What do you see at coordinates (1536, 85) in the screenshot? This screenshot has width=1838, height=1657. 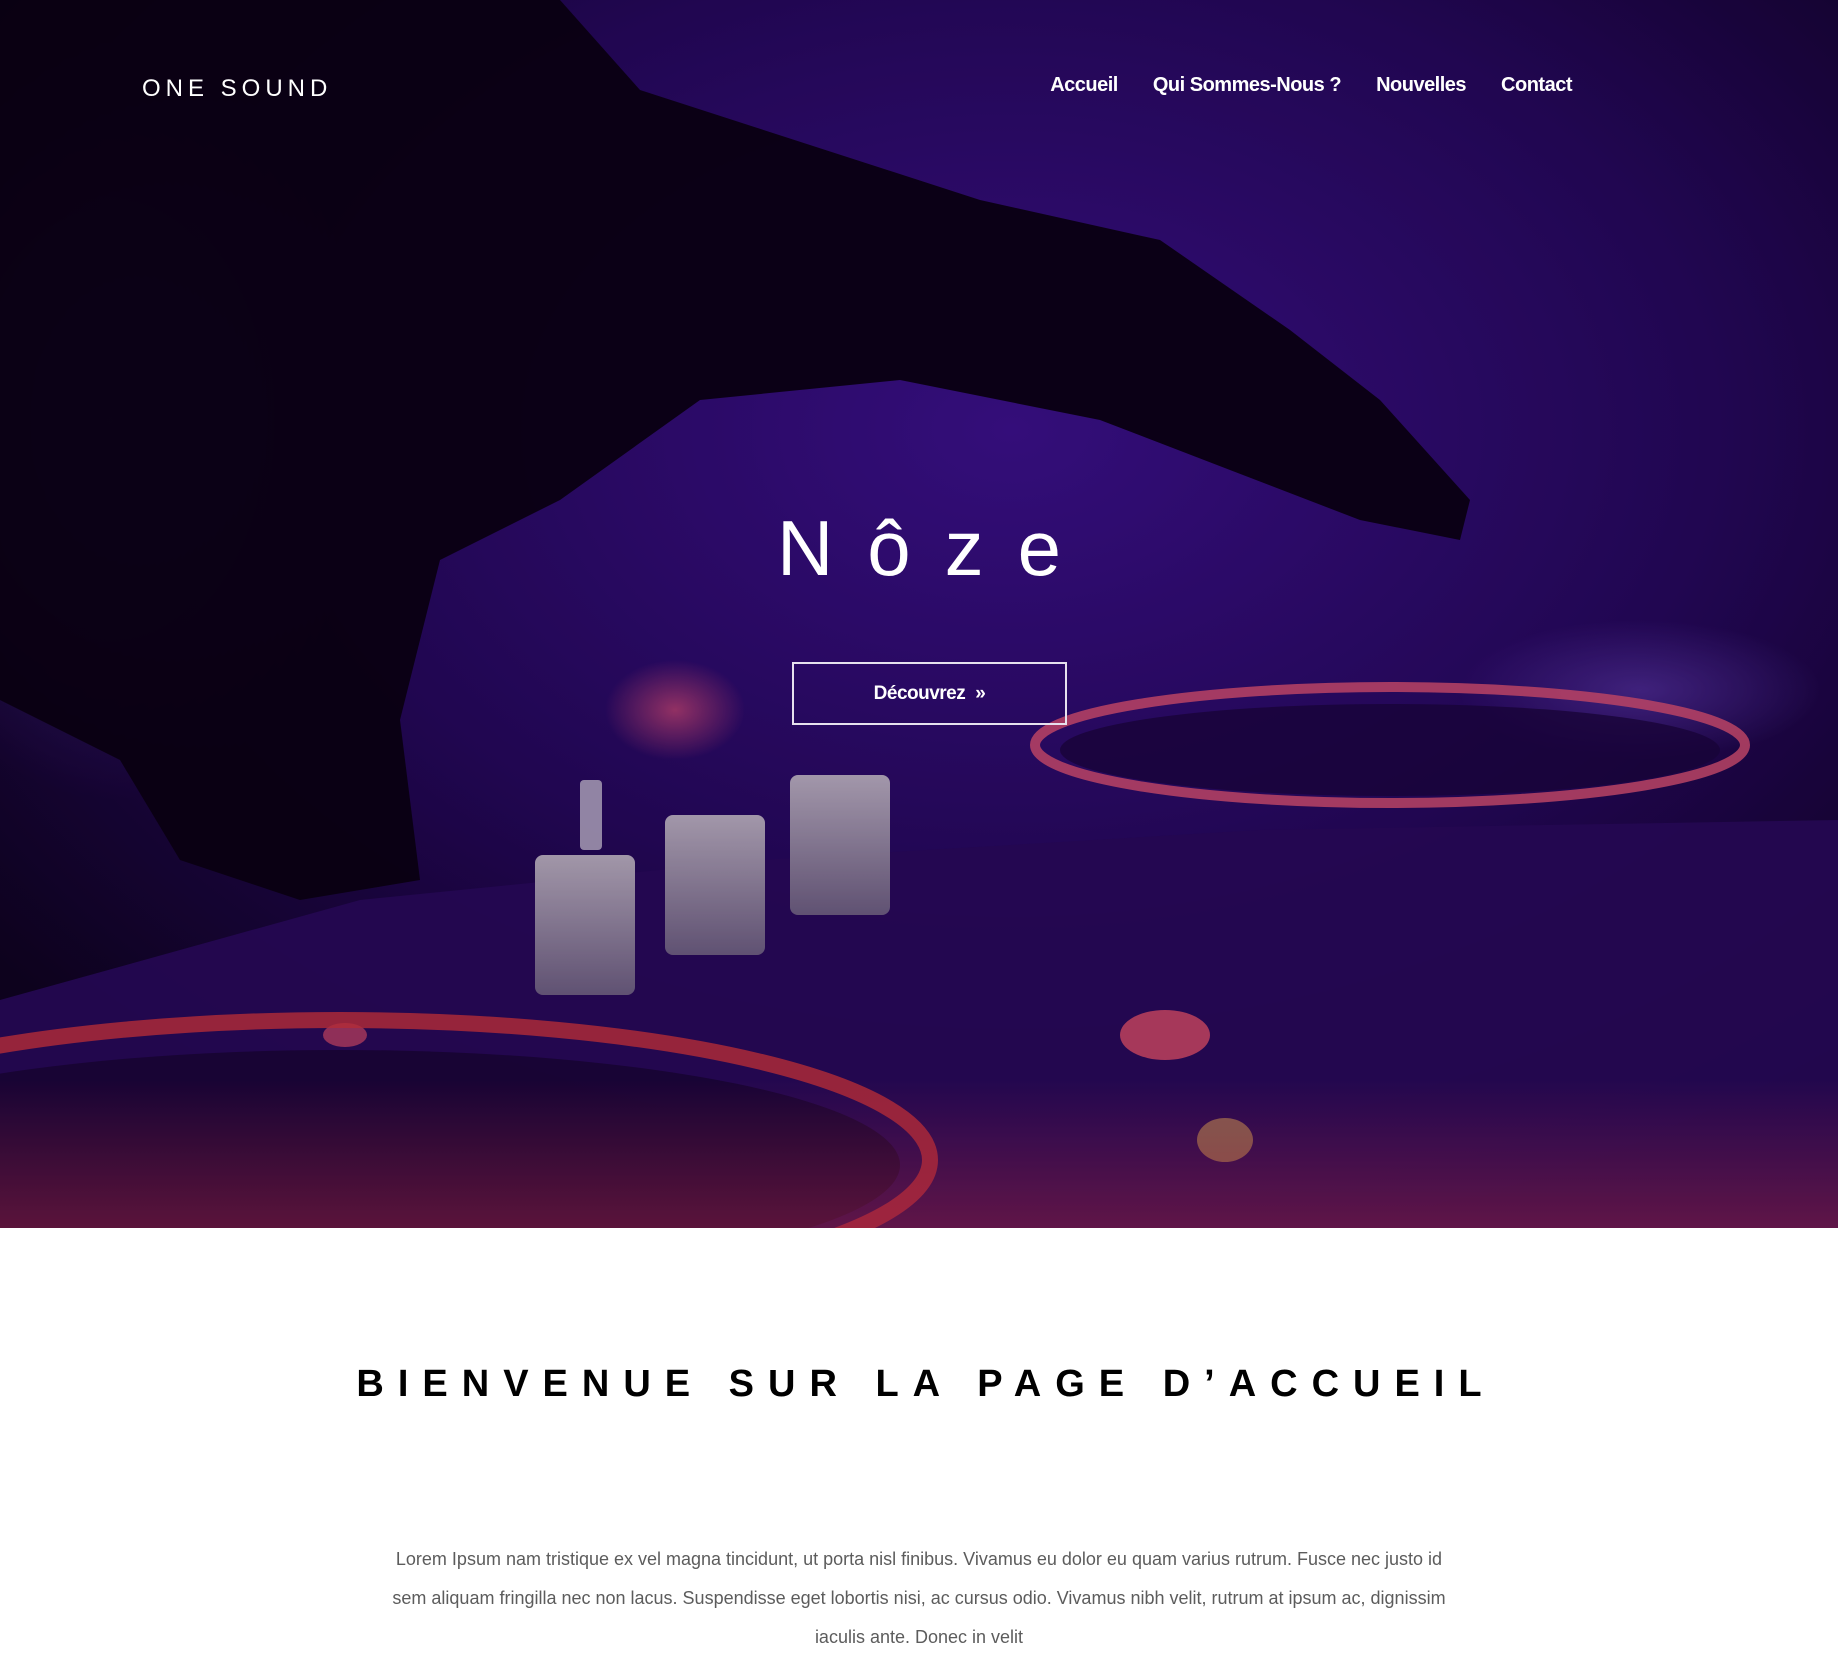 I see `nav-item-contact: Contact` at bounding box center [1536, 85].